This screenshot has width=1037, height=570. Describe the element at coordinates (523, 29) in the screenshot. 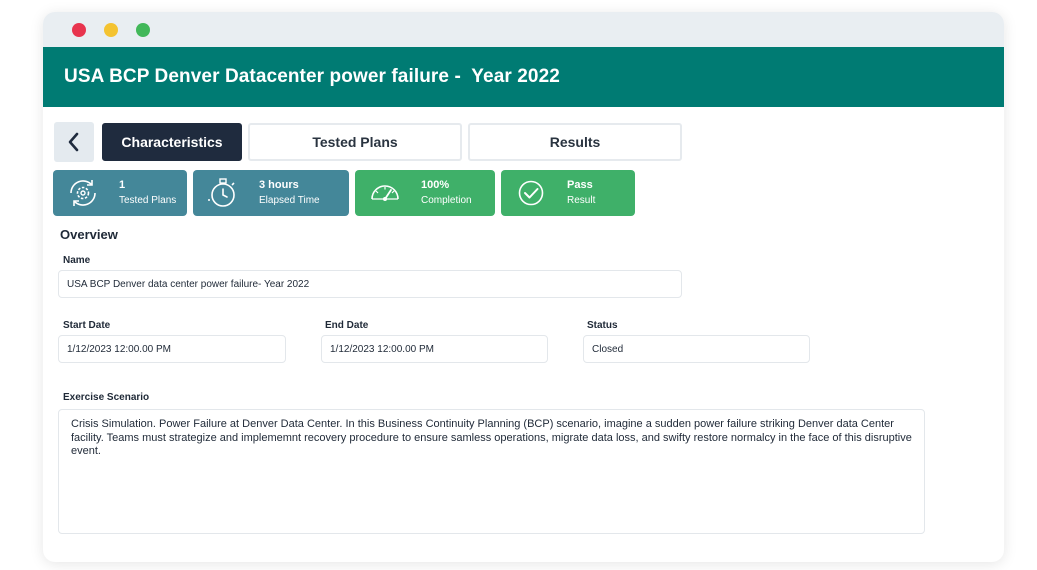

I see `window-titlebar` at that location.